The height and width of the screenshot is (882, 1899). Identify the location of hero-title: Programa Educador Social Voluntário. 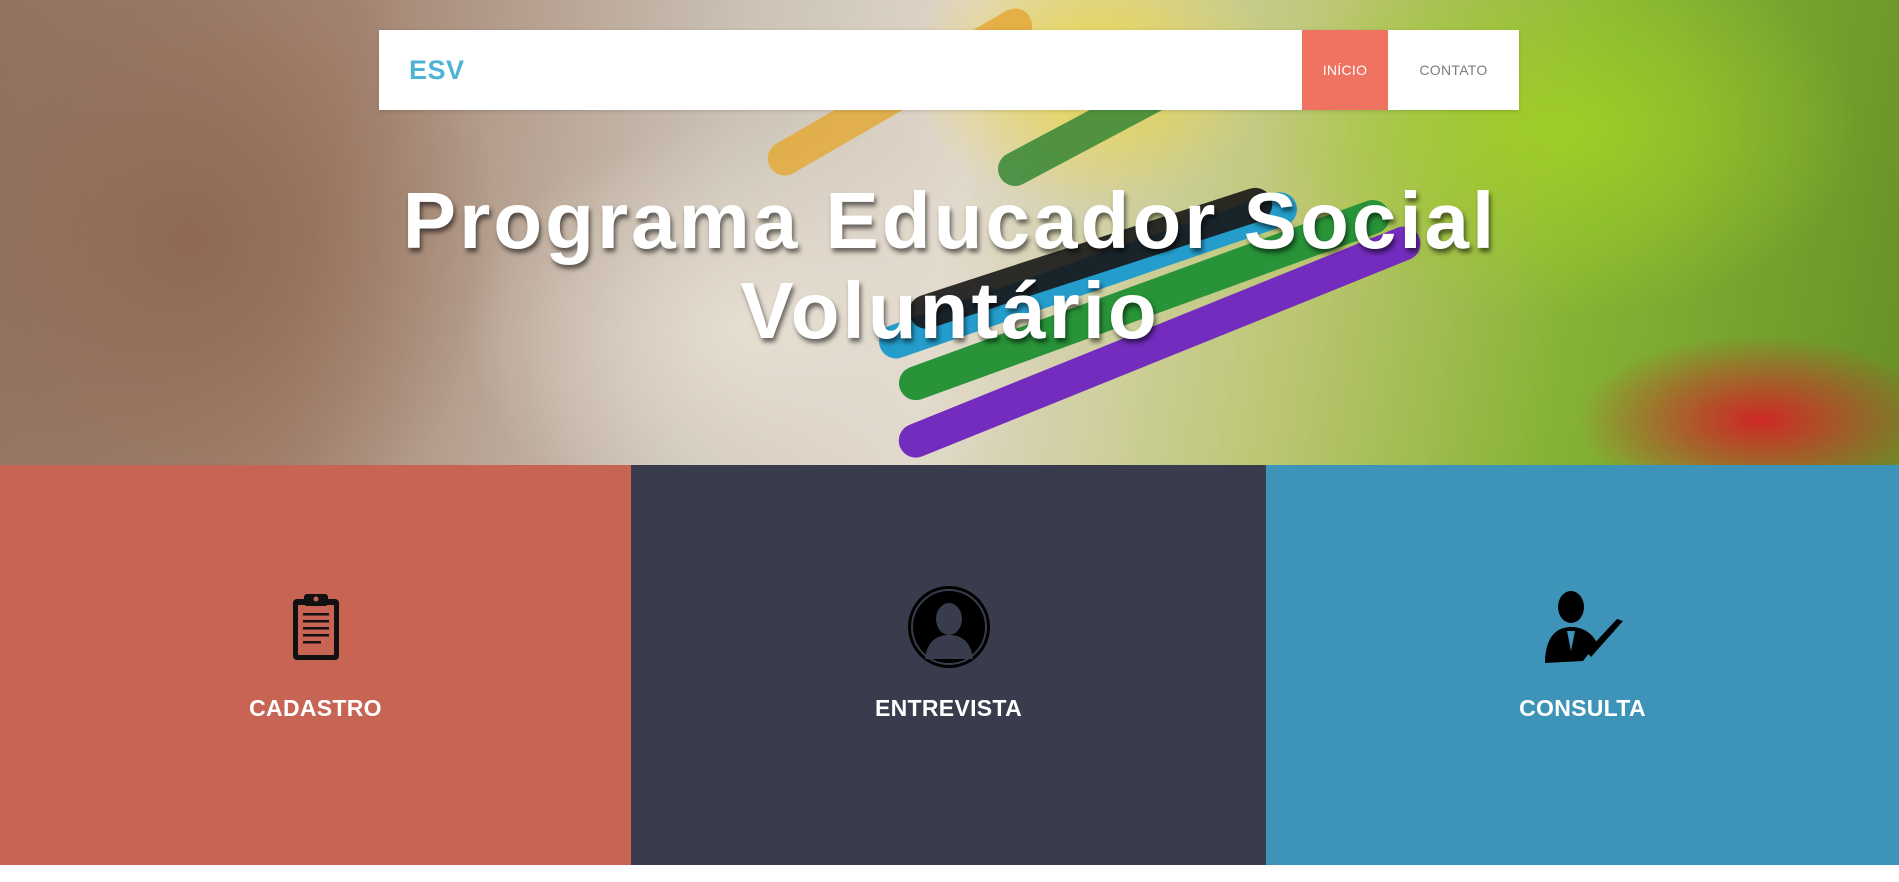
(950, 266).